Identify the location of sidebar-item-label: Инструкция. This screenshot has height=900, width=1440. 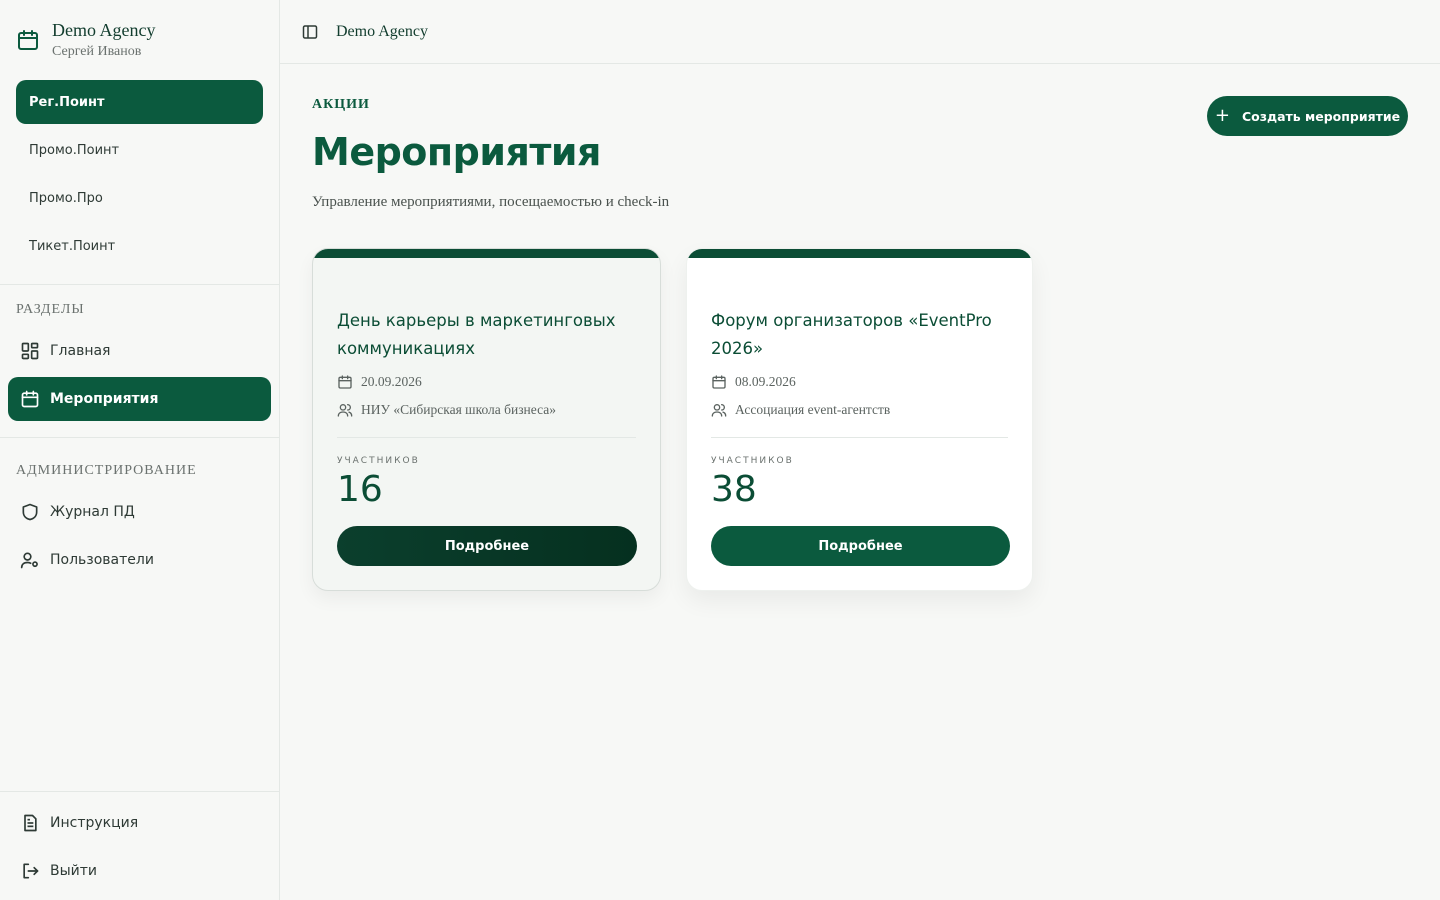
(94, 823).